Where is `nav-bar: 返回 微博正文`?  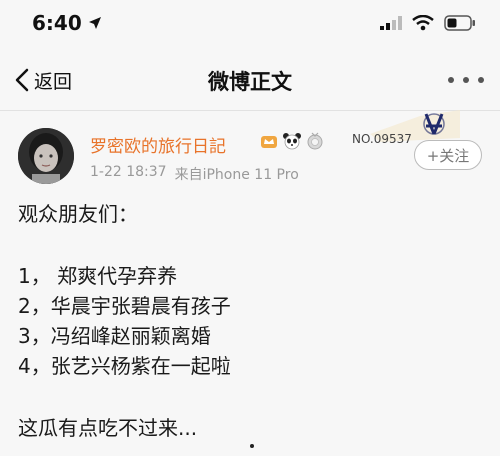 nav-bar: 返回 微博正文 is located at coordinates (250, 80).